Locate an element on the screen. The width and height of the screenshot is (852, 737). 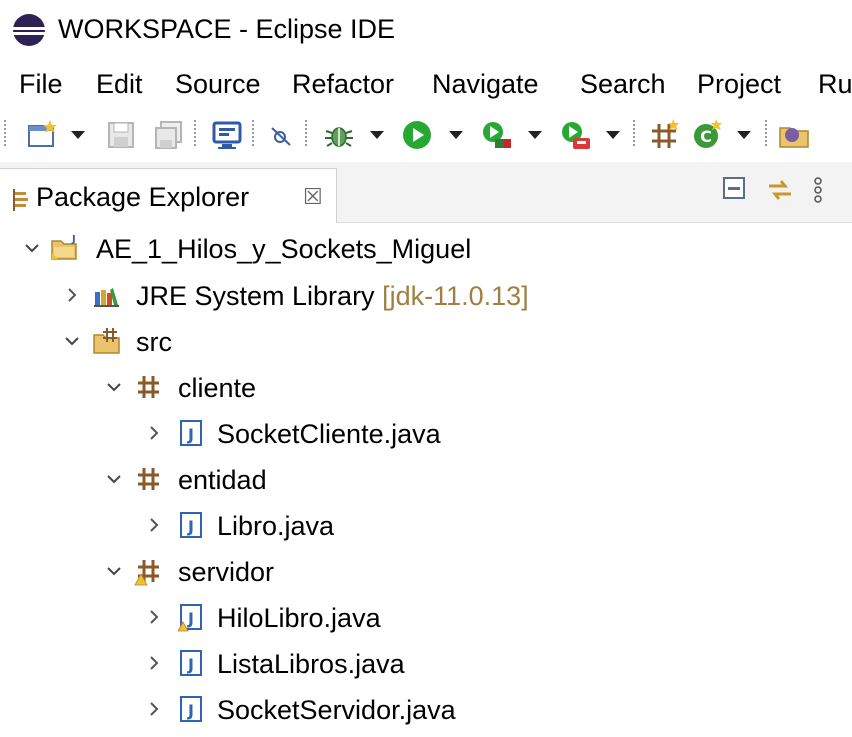
tree-item-file-hilolibro: J HiloLibro.java is located at coordinates (426, 618).